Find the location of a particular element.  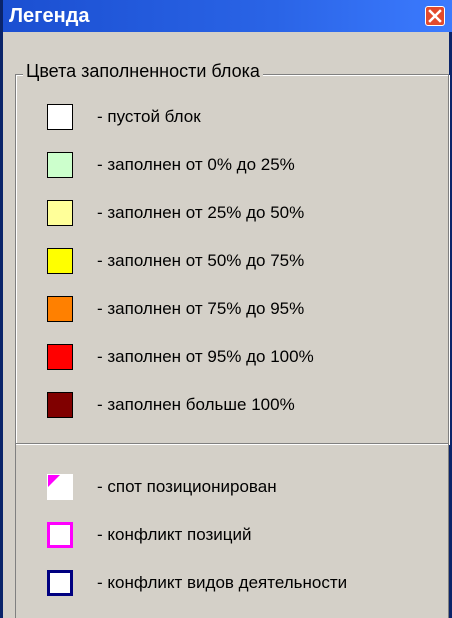

legend-label: - заполнен от 50% до 75% is located at coordinates (201, 260).